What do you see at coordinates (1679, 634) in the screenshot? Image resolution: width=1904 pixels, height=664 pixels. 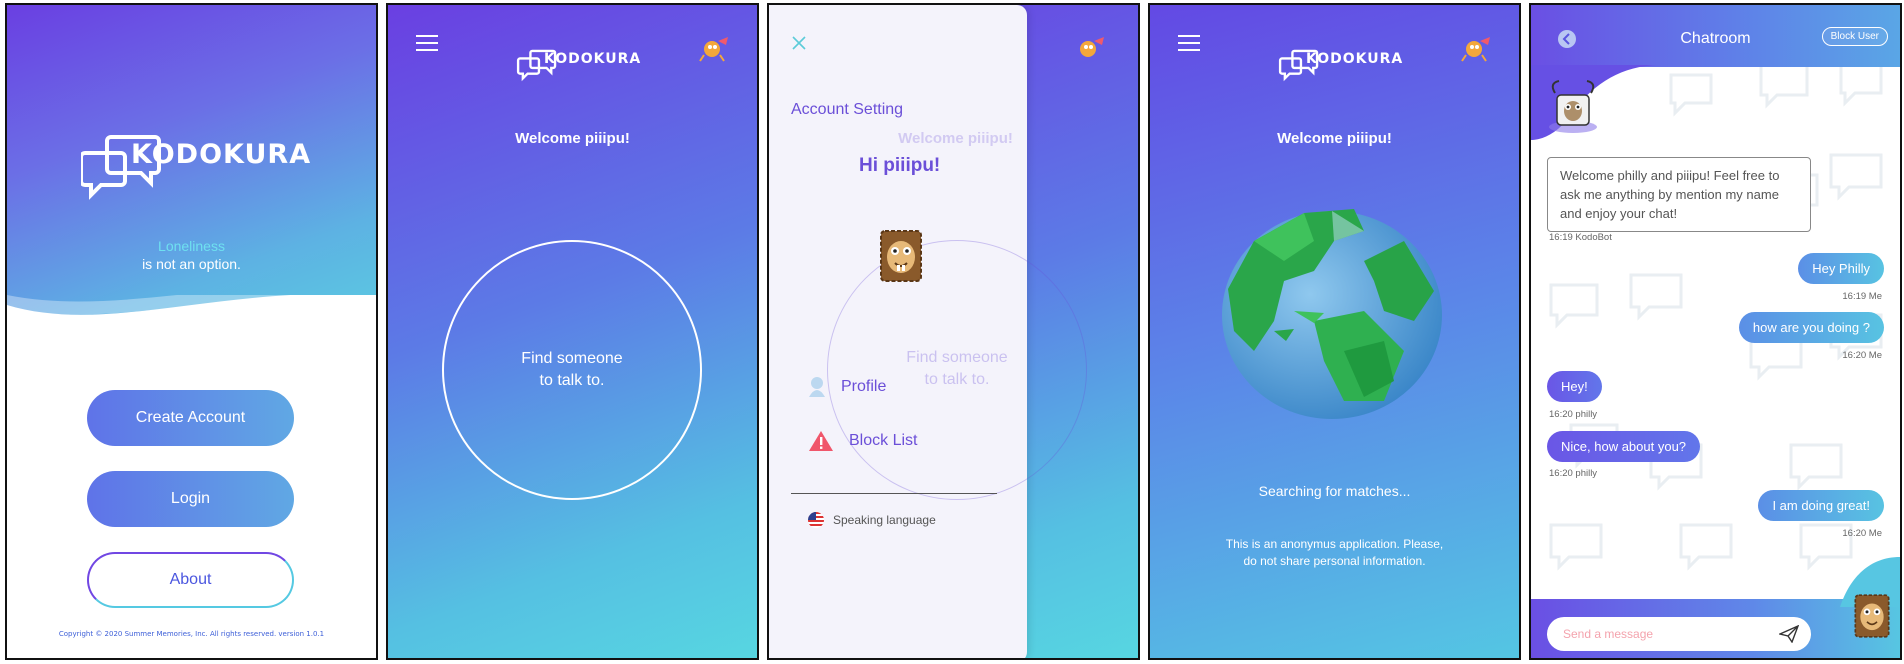 I see `message-input: Send a message` at bounding box center [1679, 634].